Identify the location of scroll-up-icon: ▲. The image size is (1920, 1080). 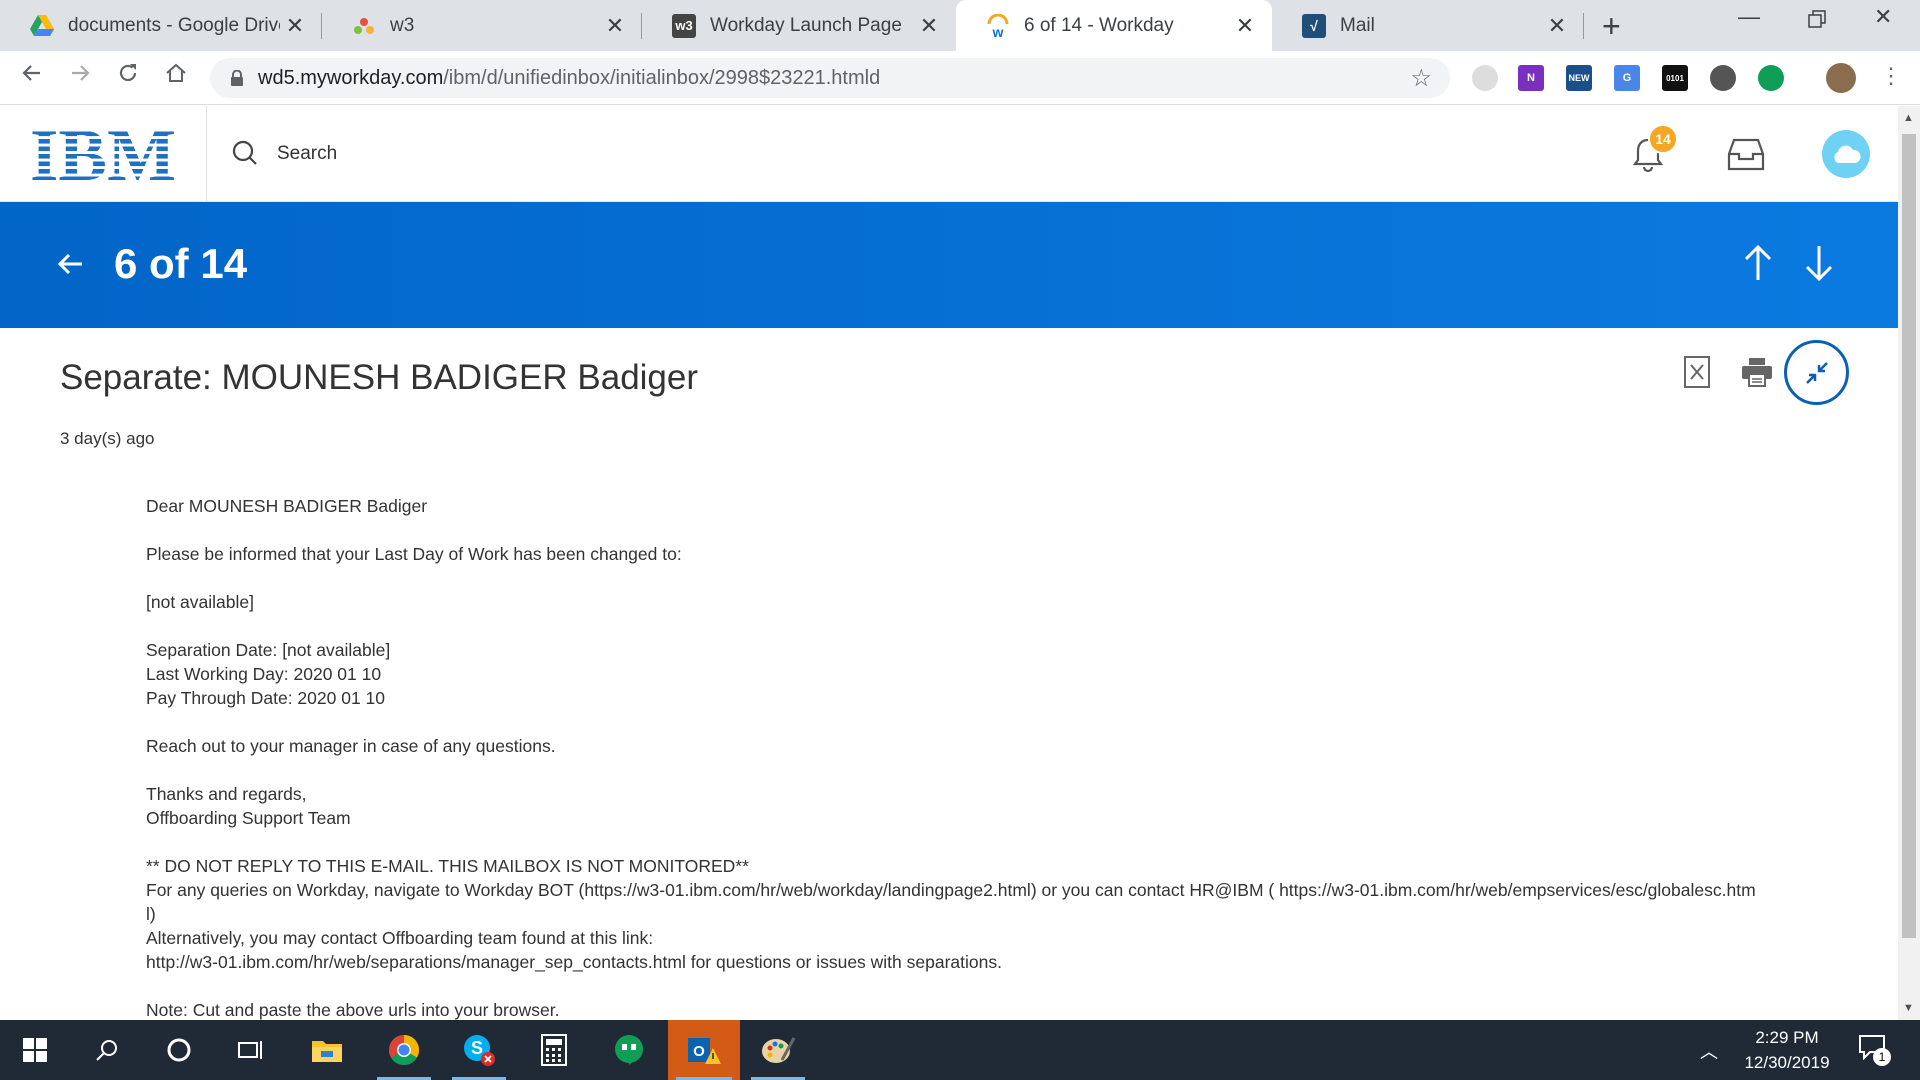
(1908, 118).